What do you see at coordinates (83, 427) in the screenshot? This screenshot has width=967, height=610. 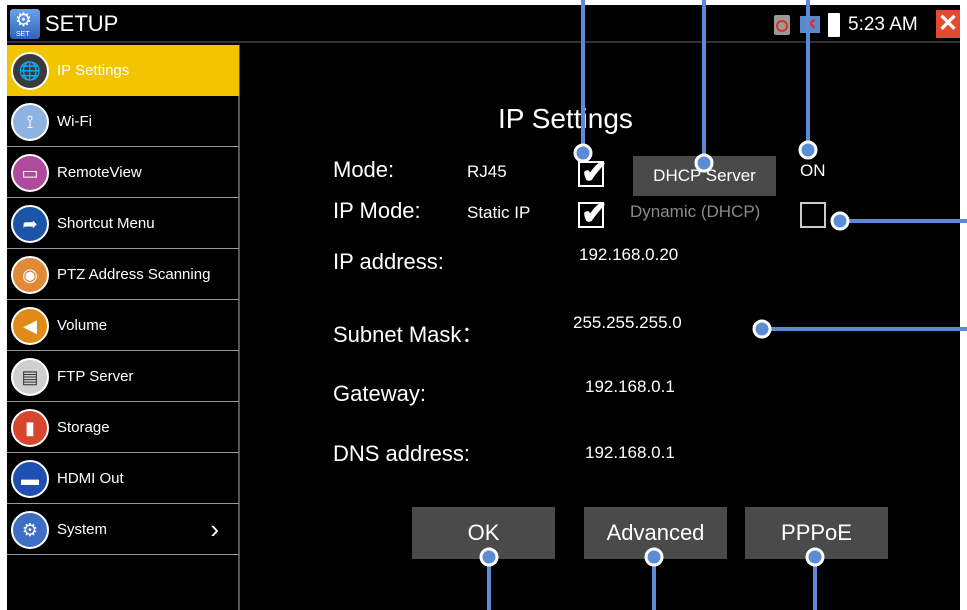 I see `sidebar-item-label: Storage` at bounding box center [83, 427].